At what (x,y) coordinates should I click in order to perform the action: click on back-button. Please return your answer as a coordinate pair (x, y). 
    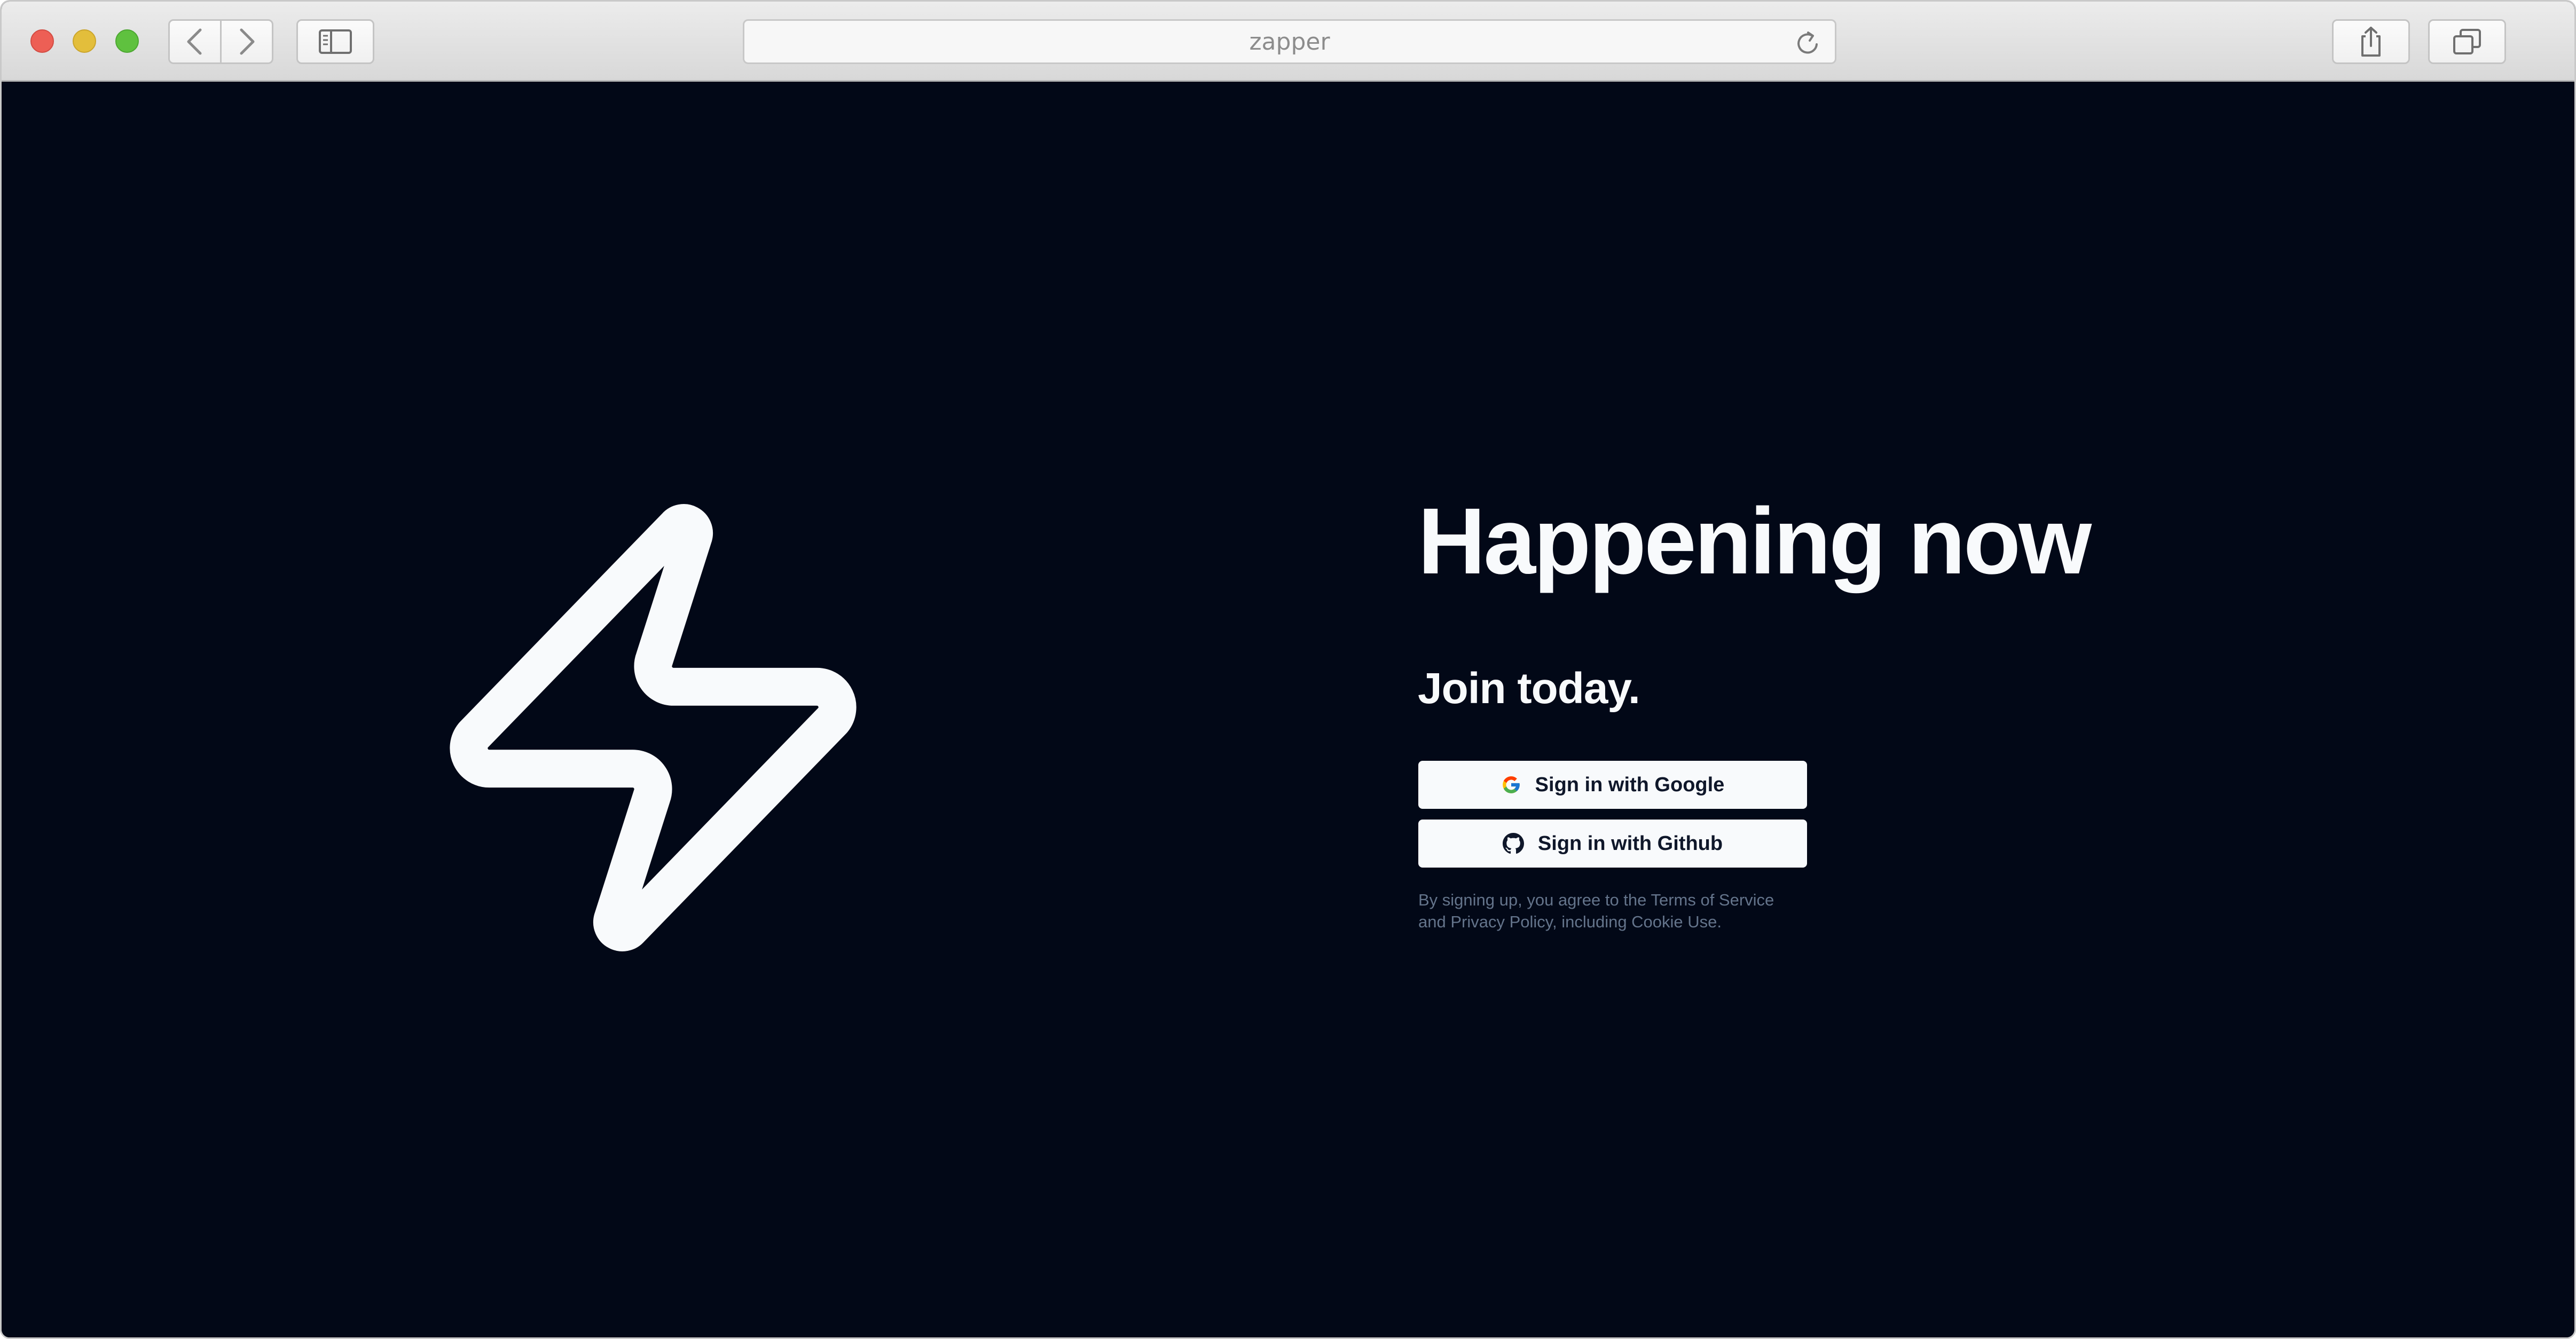
    Looking at the image, I should click on (195, 41).